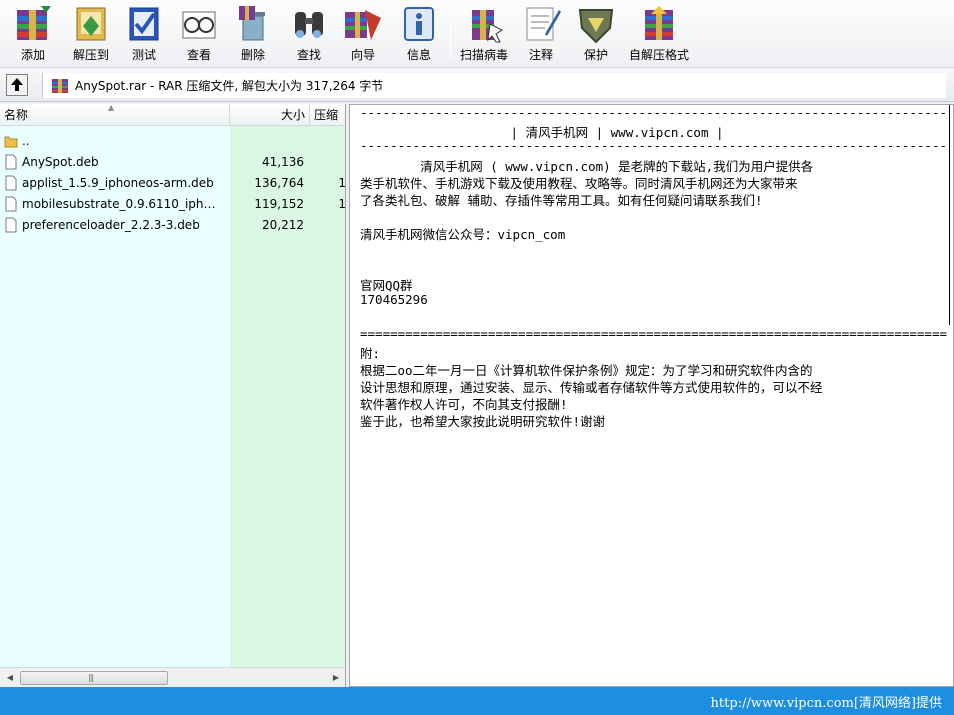 This screenshot has width=954, height=715. I want to click on file-name: applist_1.5.9_iphoneos-arm.deb, so click(118, 182).